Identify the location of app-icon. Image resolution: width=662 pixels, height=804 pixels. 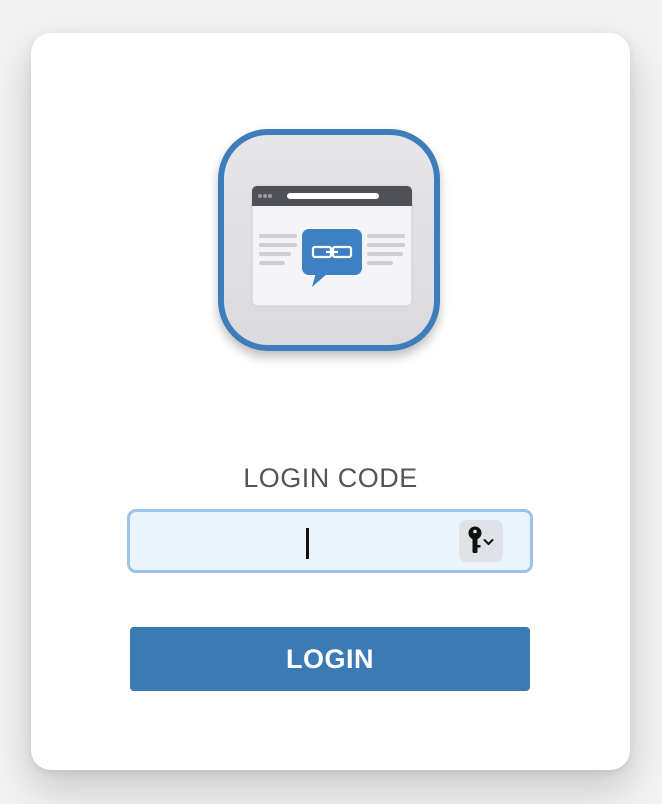
(329, 240).